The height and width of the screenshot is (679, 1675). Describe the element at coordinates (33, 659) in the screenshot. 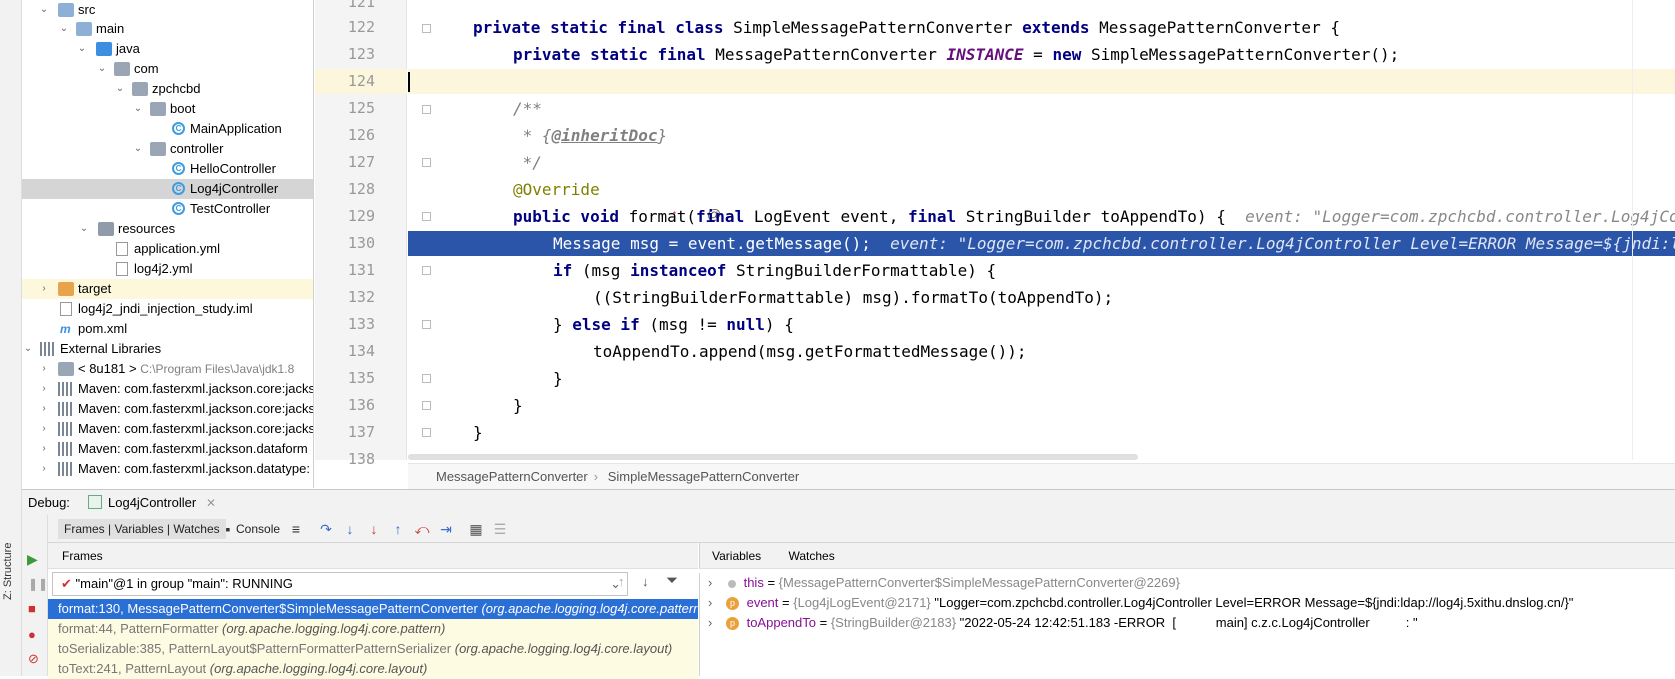

I see `mute-breakpoints-icon: ⊘` at that location.